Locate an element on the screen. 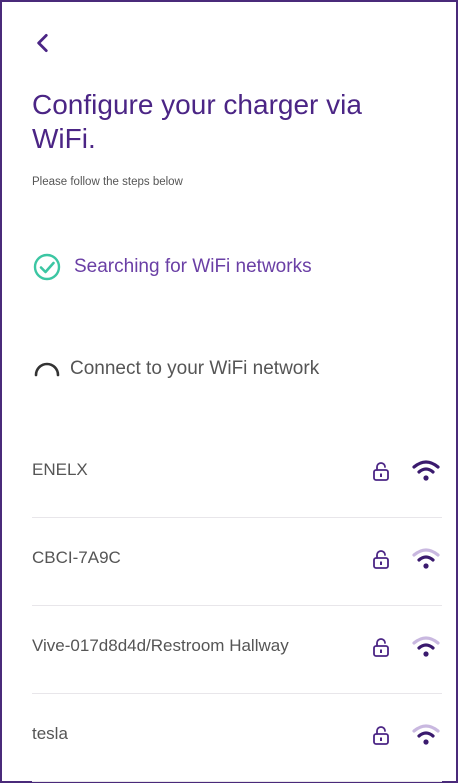  step-label: Connect to your WiFi network is located at coordinates (195, 368).